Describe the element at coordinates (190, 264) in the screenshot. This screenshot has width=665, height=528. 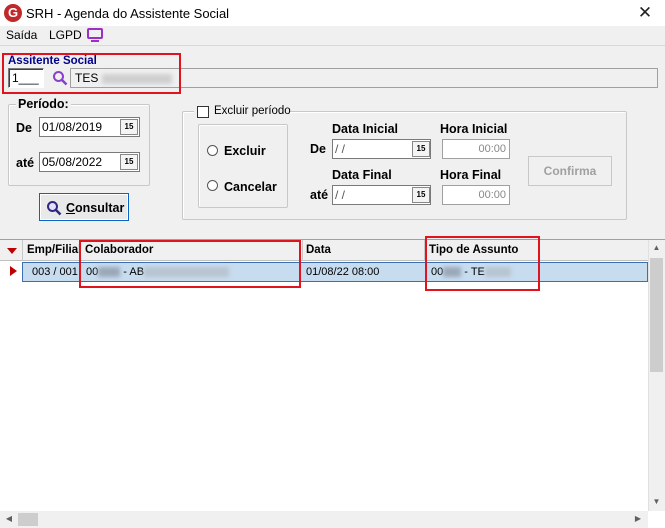
I see `highlight-box-colaborador` at that location.